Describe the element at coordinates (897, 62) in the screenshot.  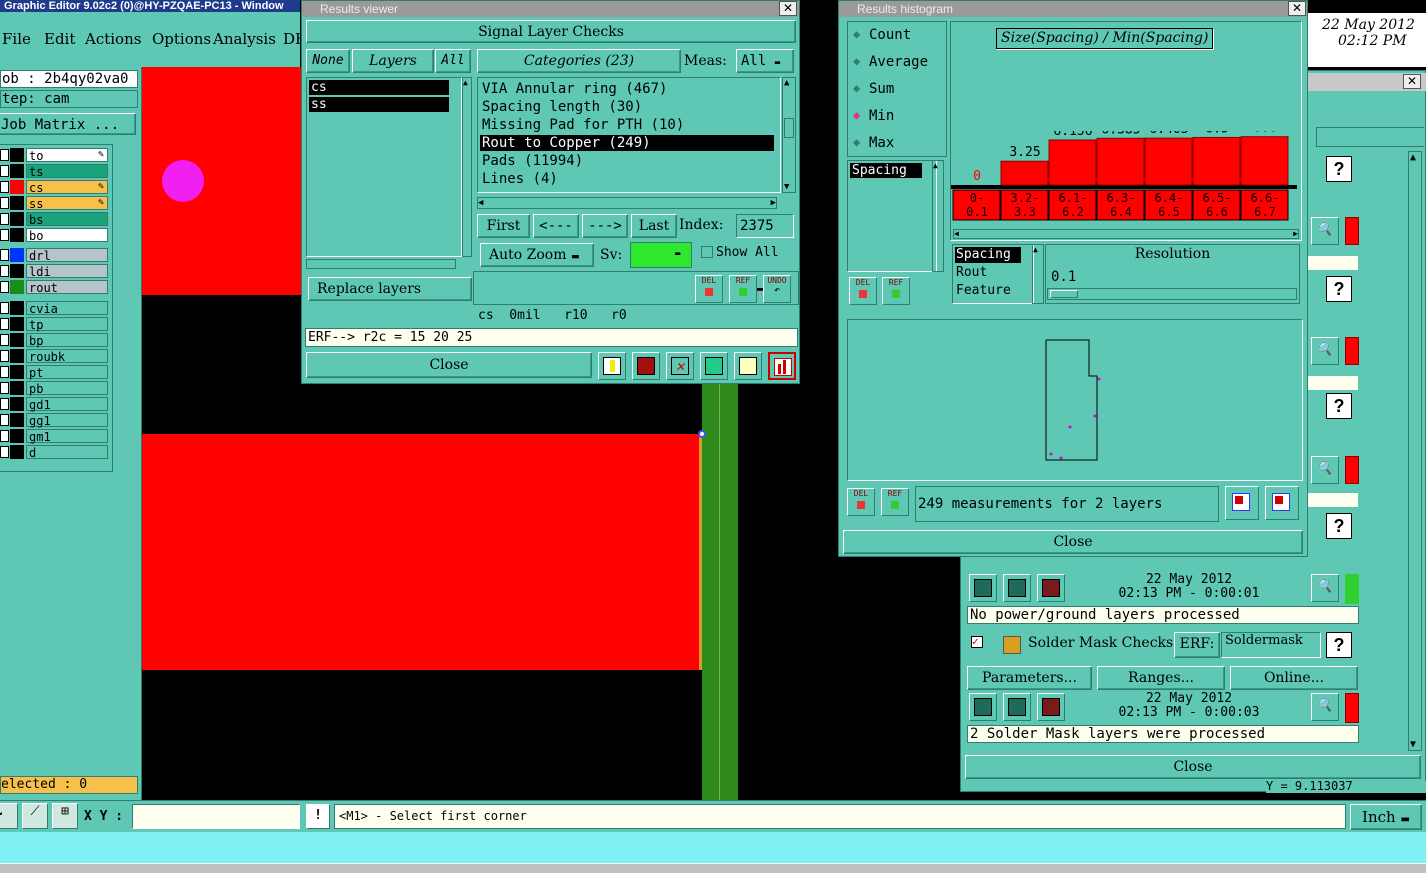
I see `stat-option-average: ◆ Average` at that location.